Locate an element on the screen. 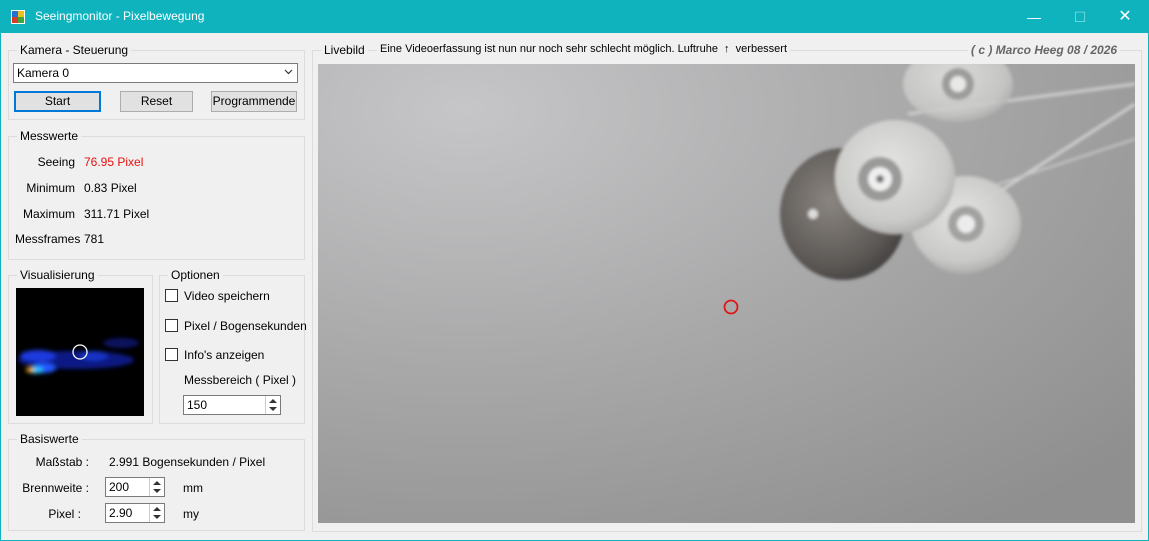 The height and width of the screenshot is (541, 1149). focal-length-stepper: 200 is located at coordinates (135, 487).